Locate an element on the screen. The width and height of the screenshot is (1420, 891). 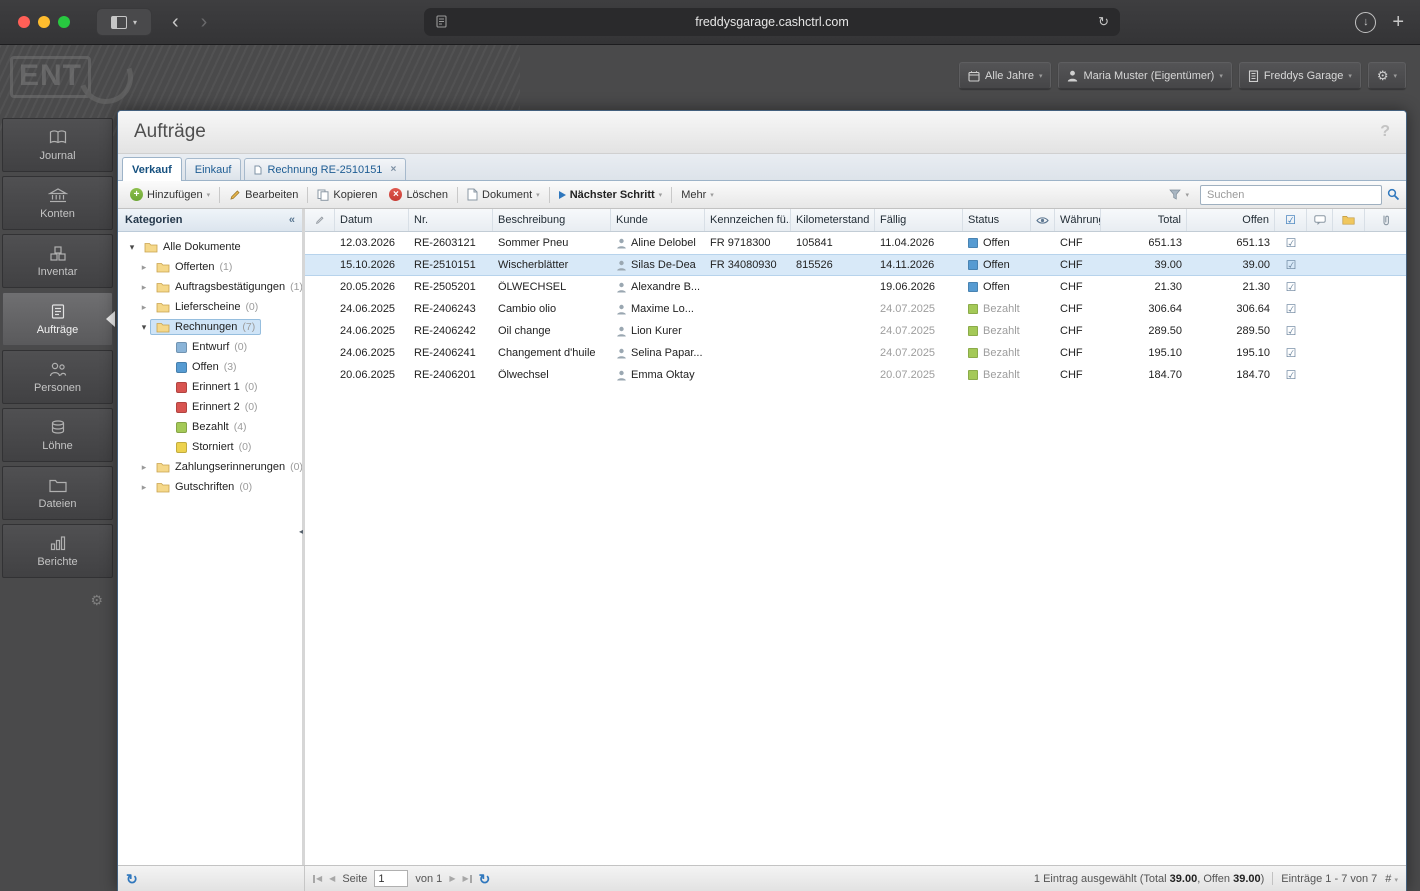
close-icon: × is located at coordinates (393, 169).